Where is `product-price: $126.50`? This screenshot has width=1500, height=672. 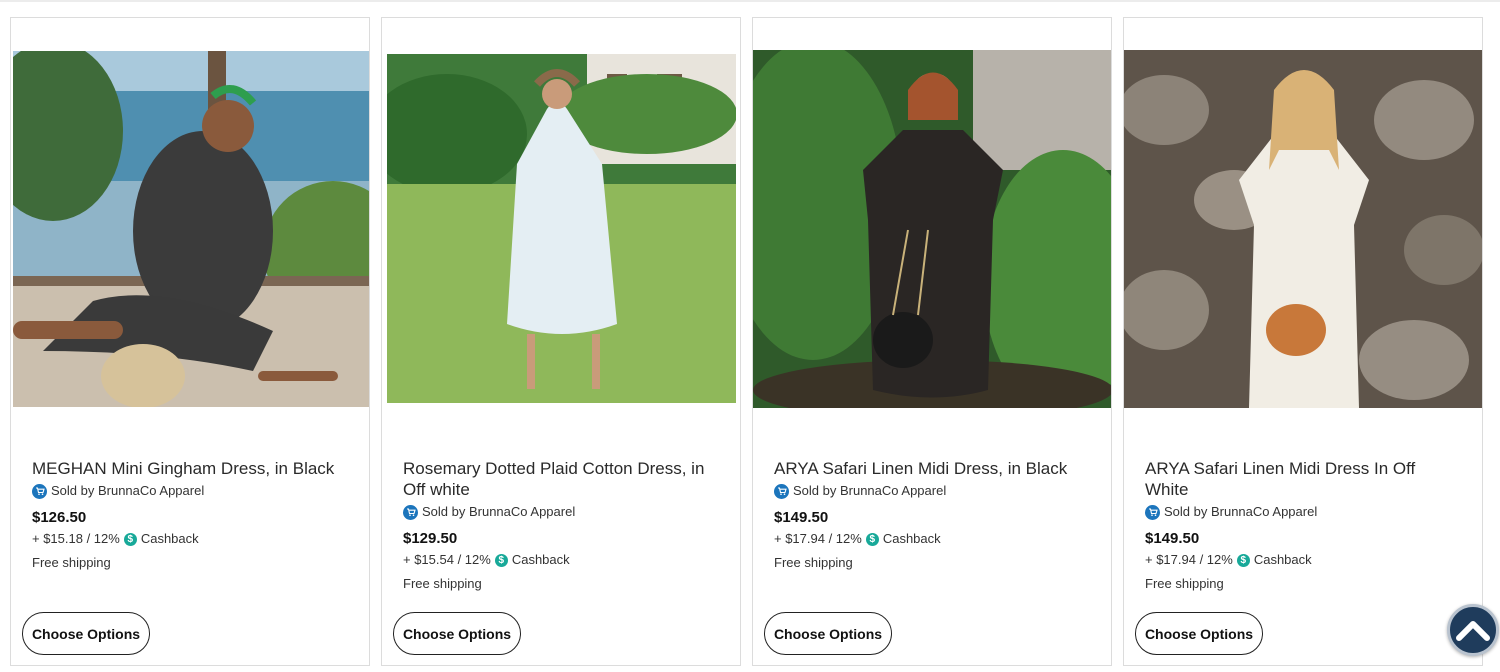
product-price: $126.50 is located at coordinates (59, 517).